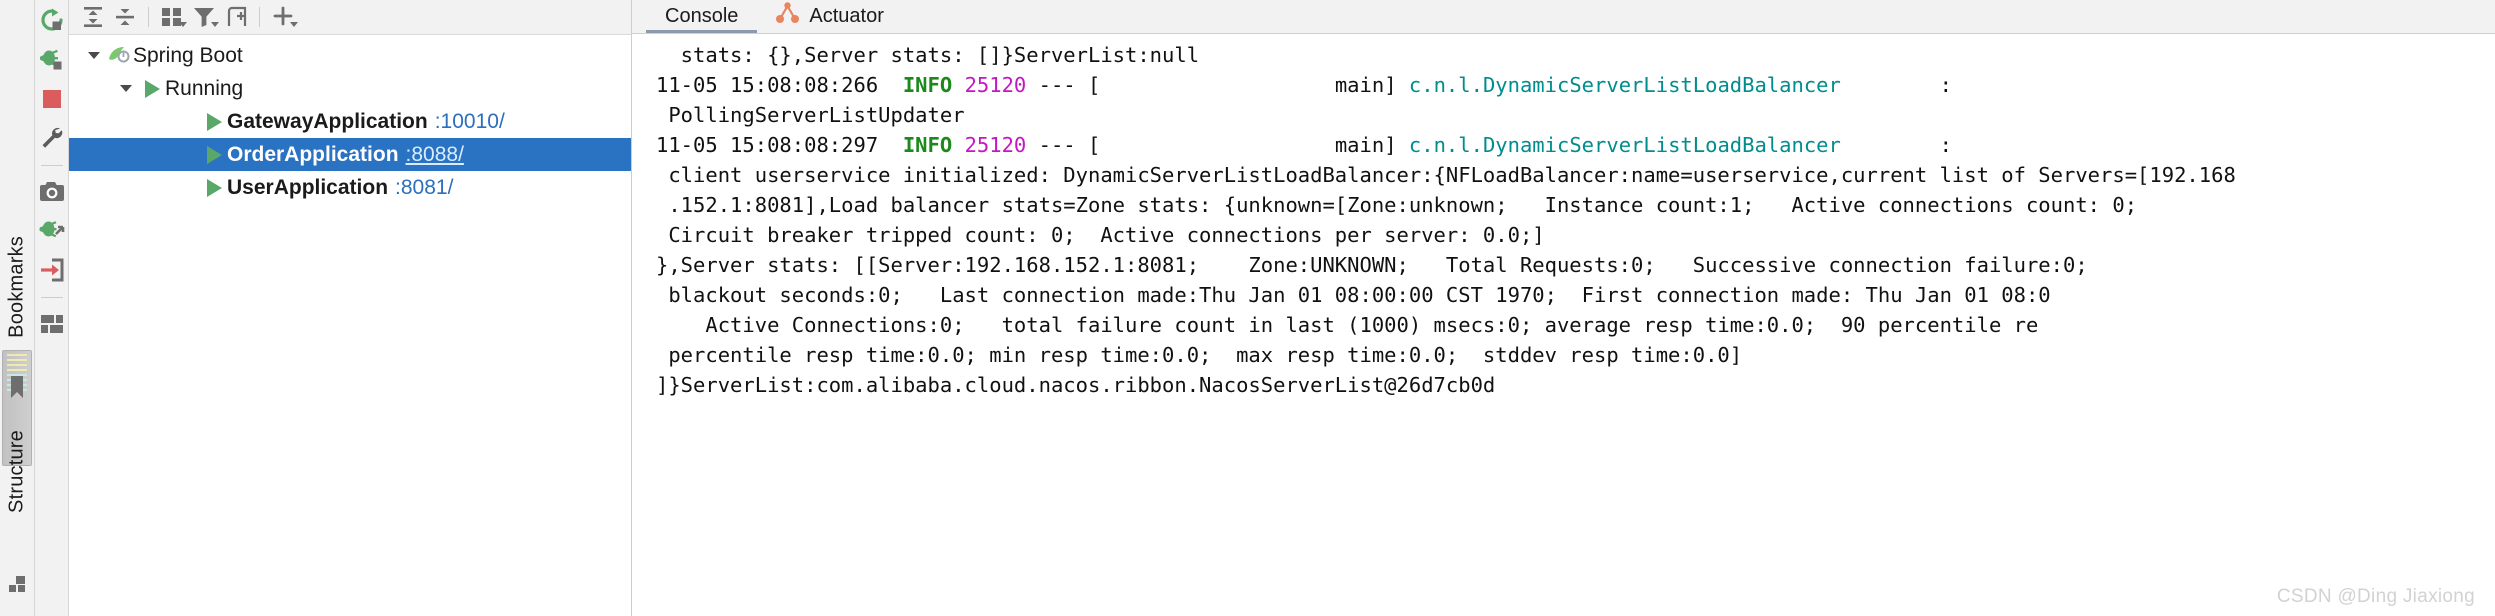  What do you see at coordinates (810, 115) in the screenshot?
I see `console-line: PollingServerListUpdater` at bounding box center [810, 115].